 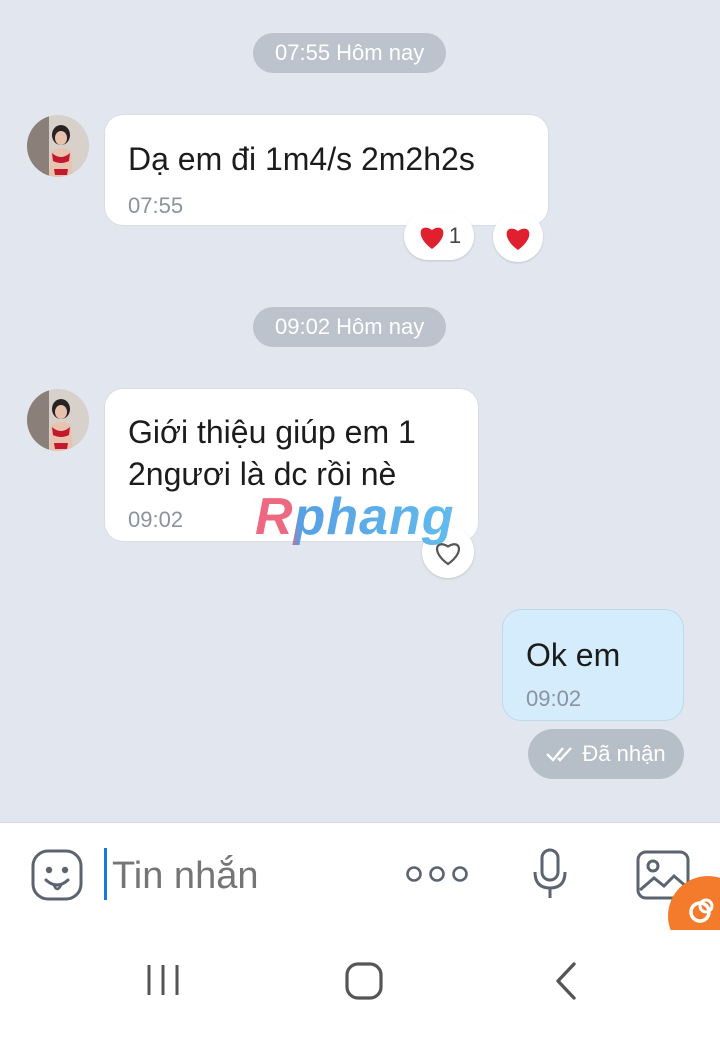 I want to click on message-input, so click(x=252, y=876).